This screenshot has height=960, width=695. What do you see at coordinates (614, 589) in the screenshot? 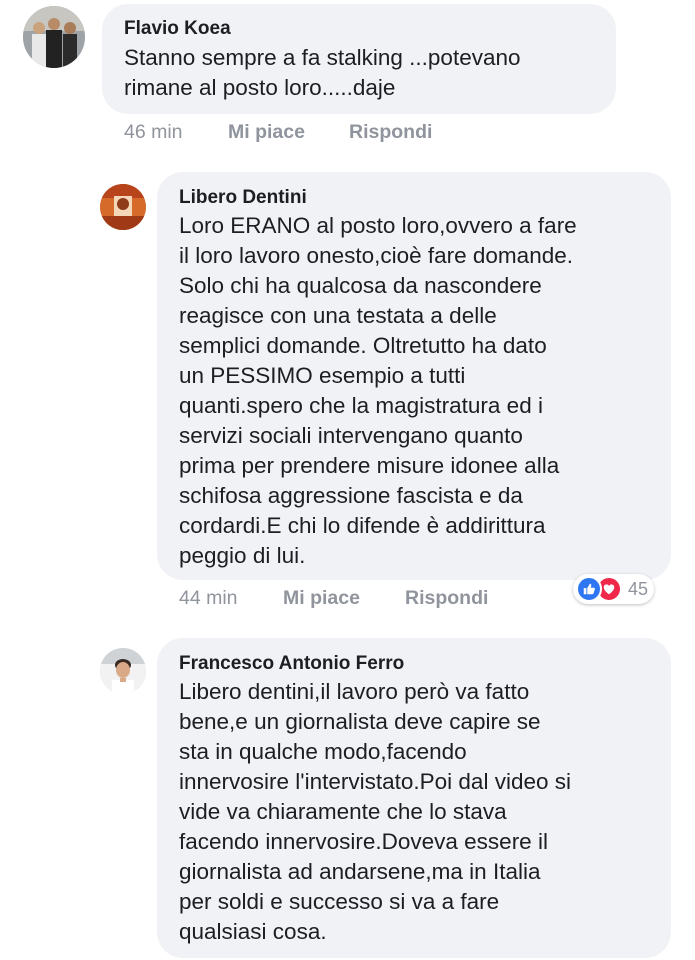
I see `reactions-summary: 45` at bounding box center [614, 589].